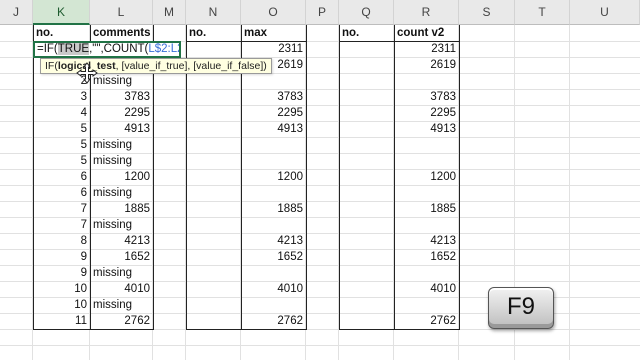  What do you see at coordinates (426, 289) in the screenshot?
I see `table-count-v2-cell-value: 4010` at bounding box center [426, 289].